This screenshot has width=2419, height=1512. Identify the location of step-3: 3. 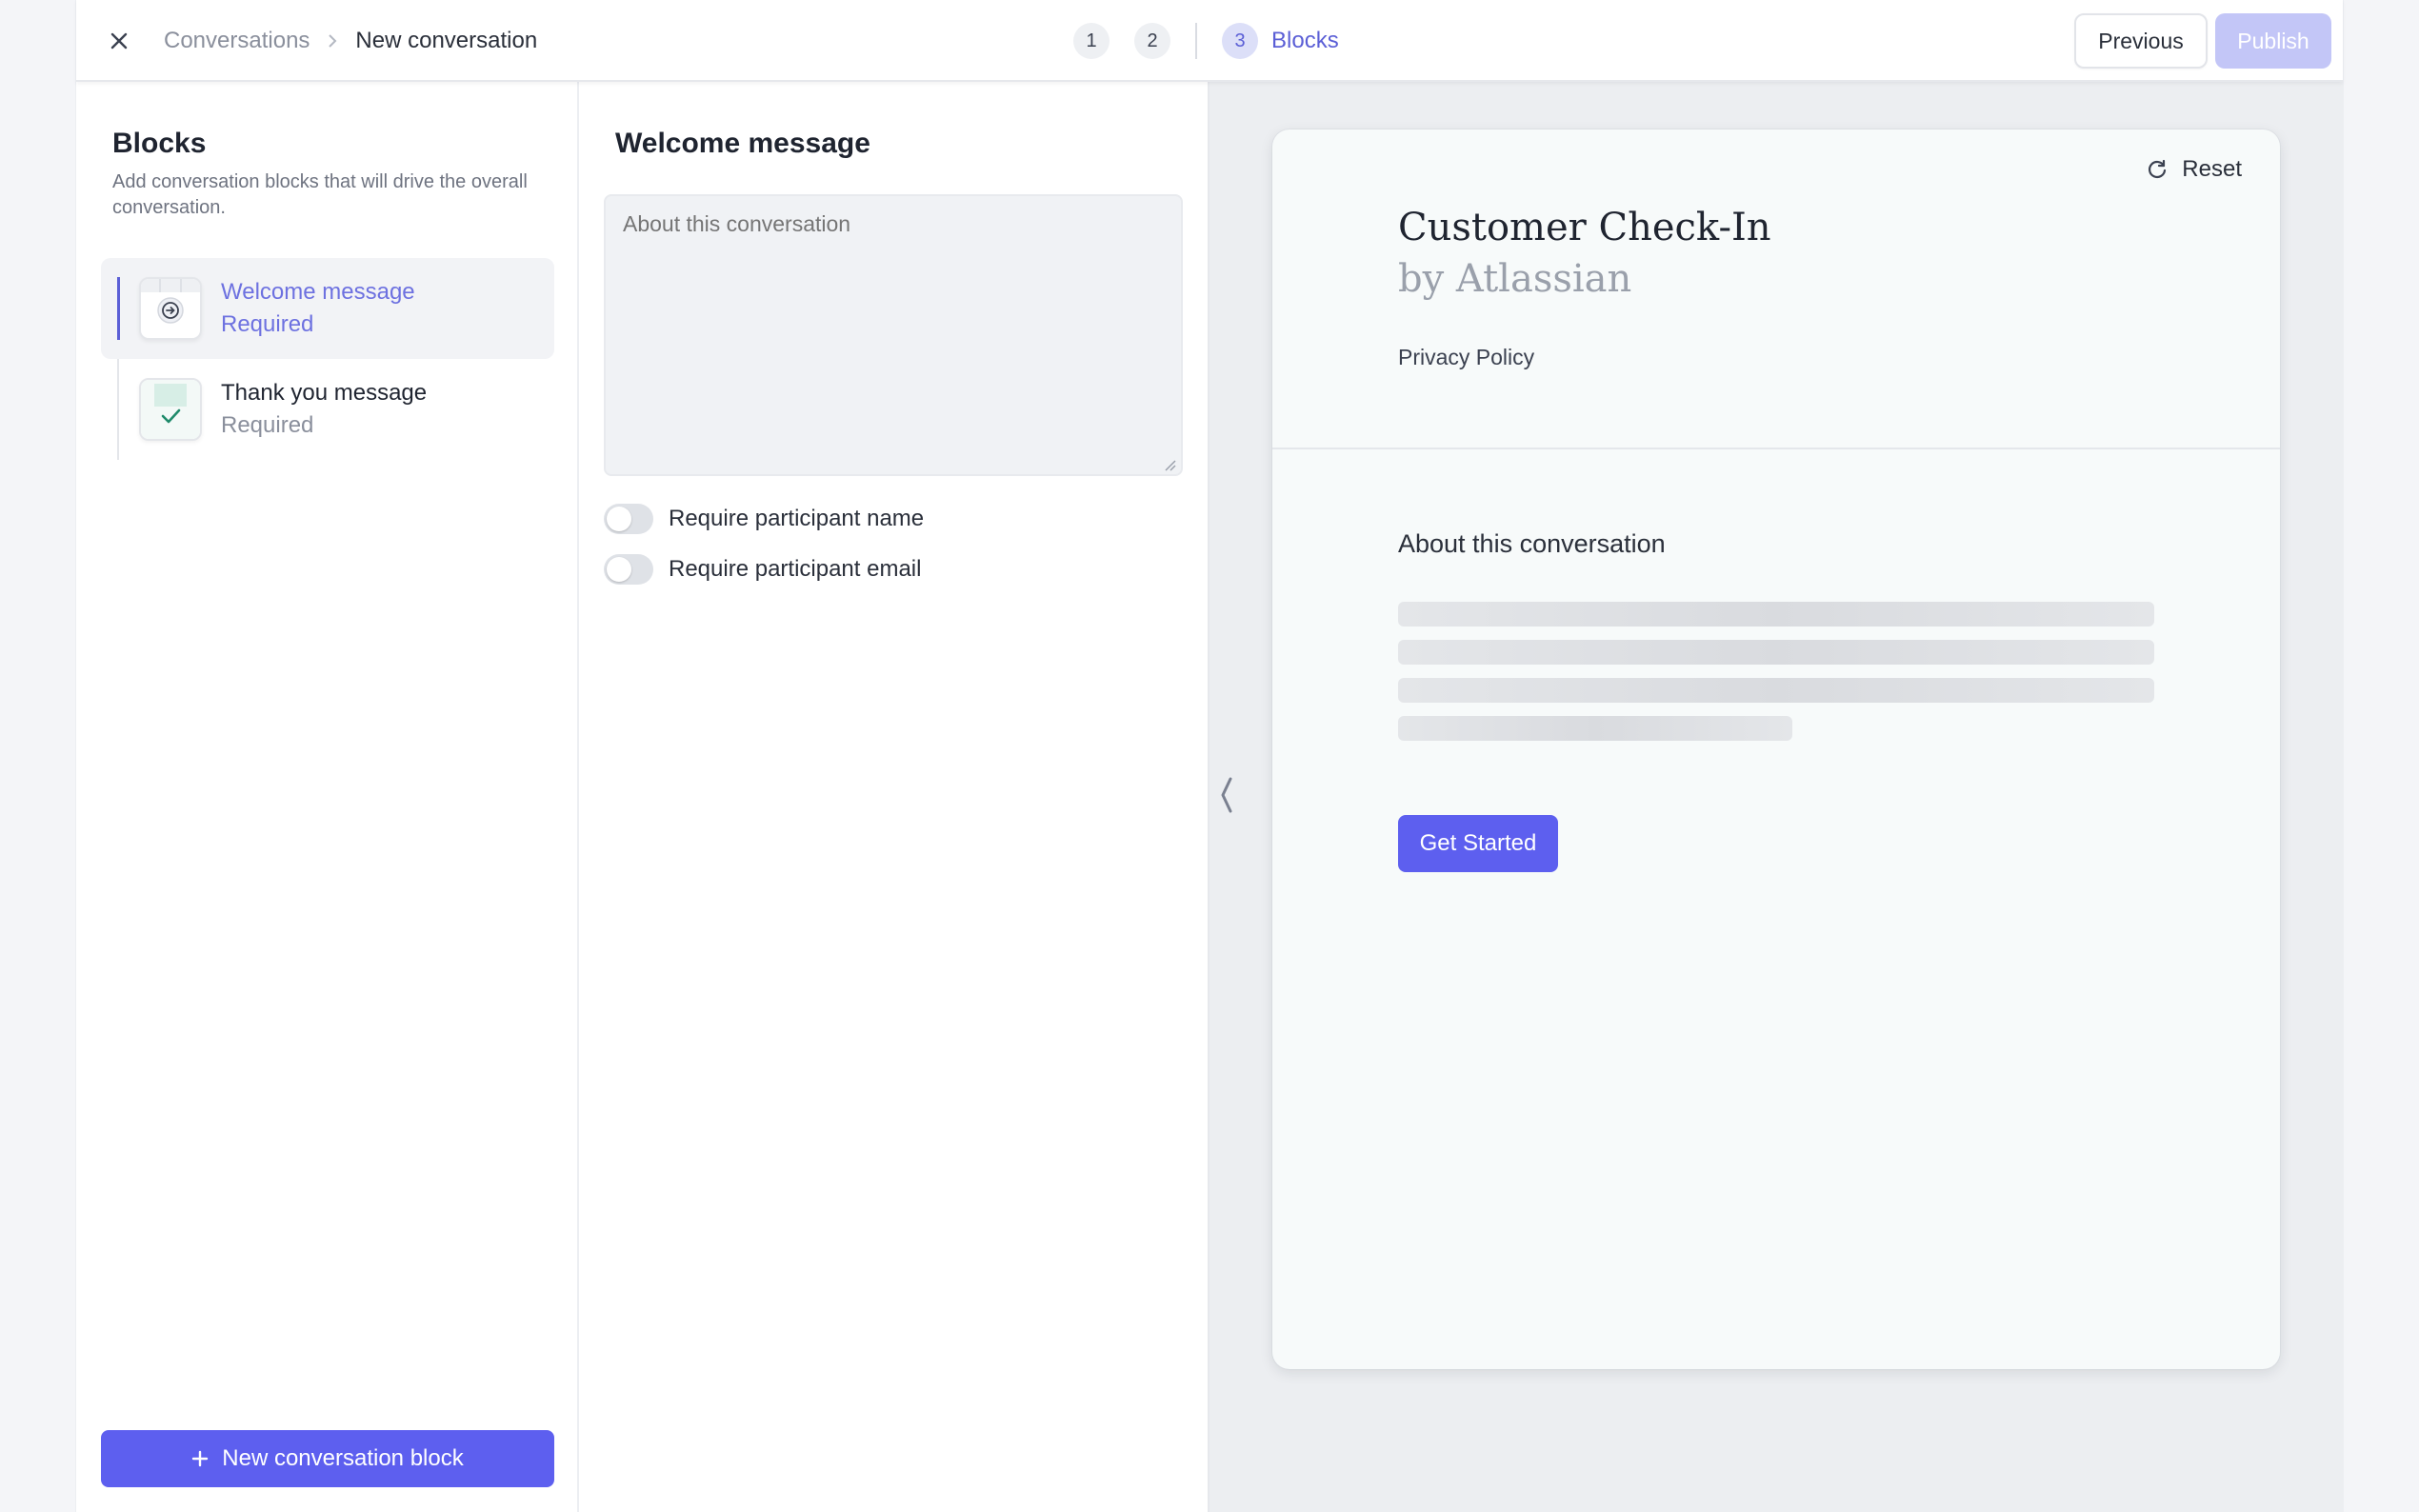
(1240, 41).